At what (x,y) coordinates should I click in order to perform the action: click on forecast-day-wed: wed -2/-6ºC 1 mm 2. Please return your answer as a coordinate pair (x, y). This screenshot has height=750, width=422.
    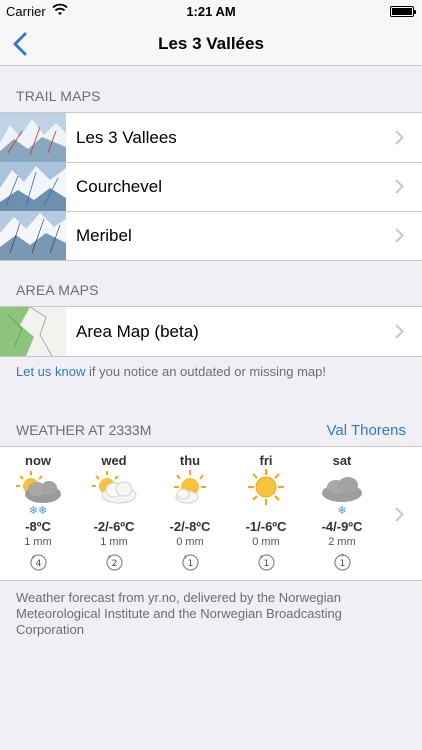
    Looking at the image, I should click on (114, 514).